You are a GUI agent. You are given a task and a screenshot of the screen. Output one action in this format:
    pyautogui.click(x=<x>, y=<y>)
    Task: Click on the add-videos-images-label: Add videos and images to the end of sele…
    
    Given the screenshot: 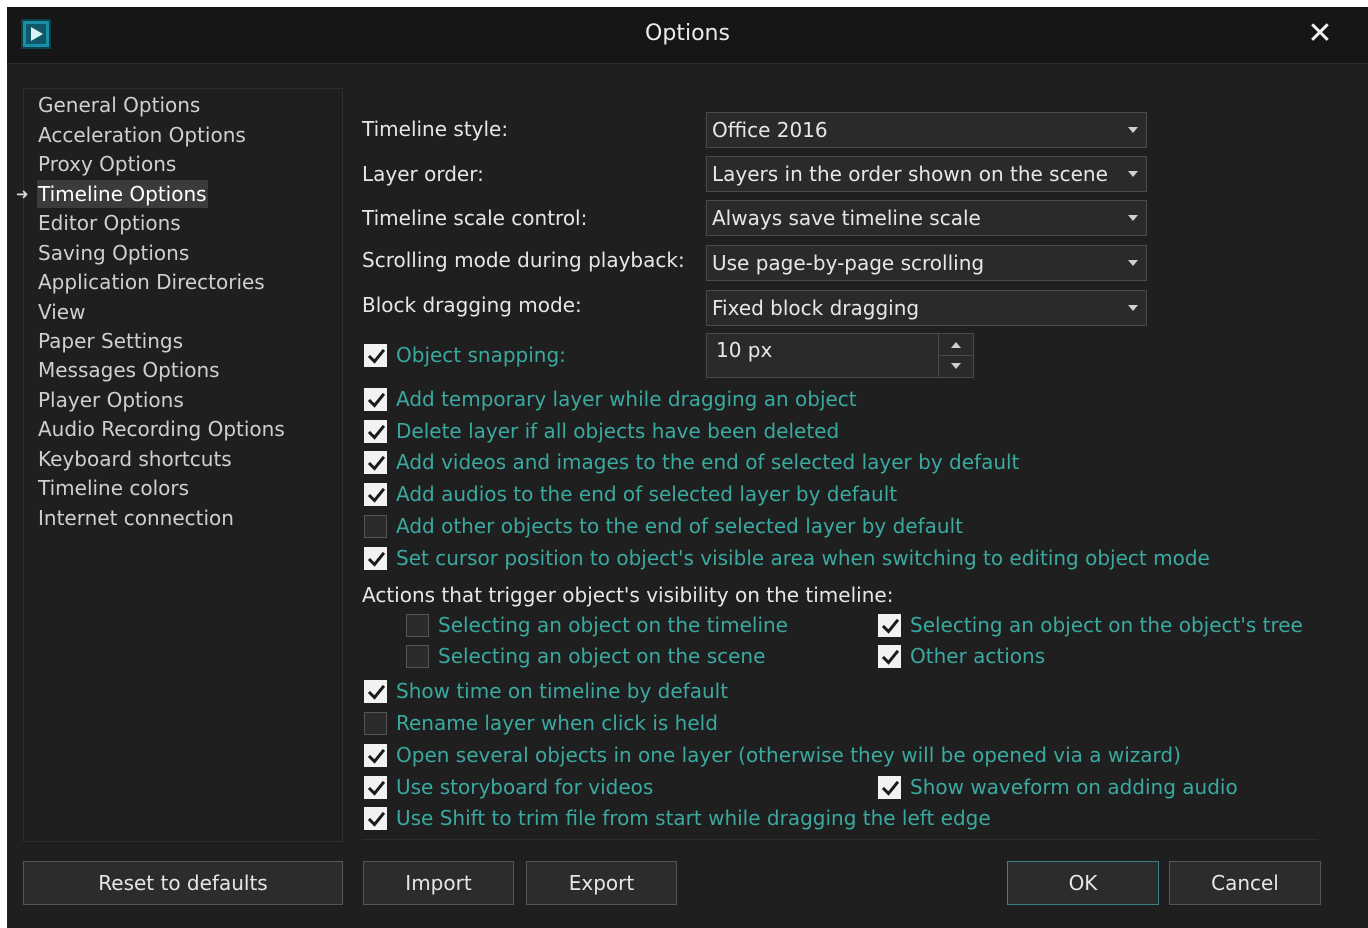 What is the action you would take?
    pyautogui.click(x=708, y=462)
    